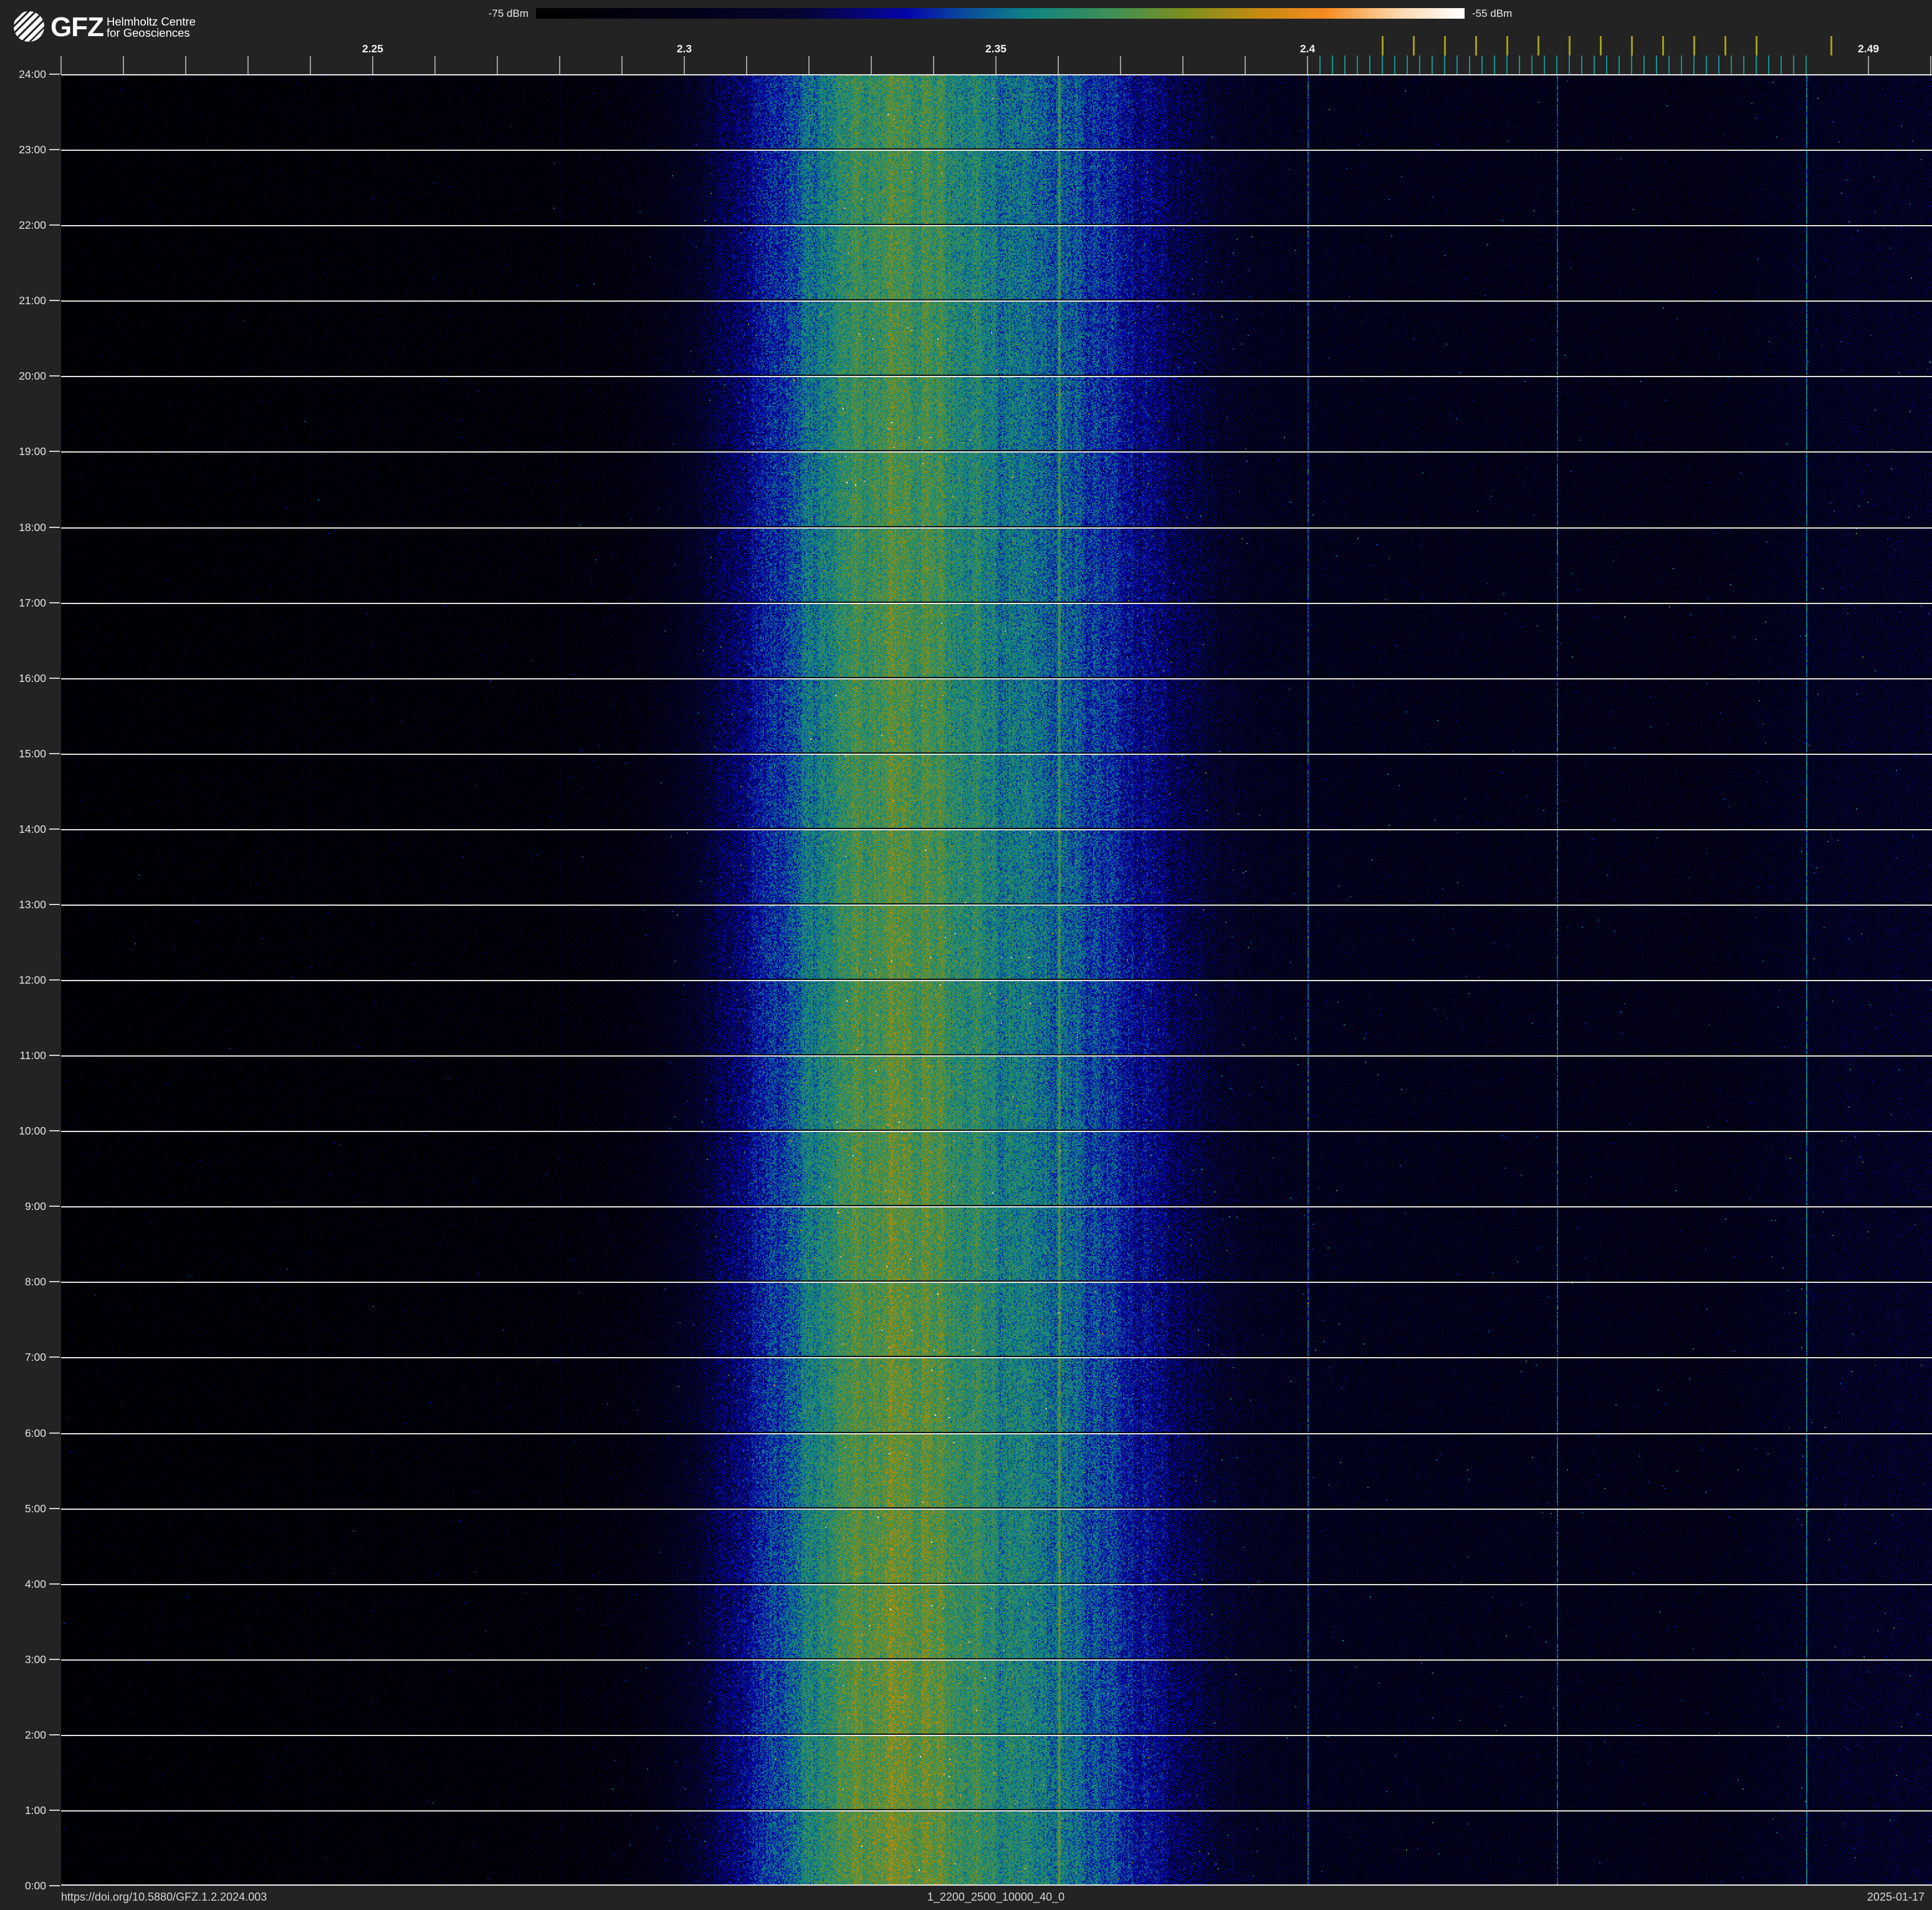 The image size is (1932, 1910). What do you see at coordinates (32, 74) in the screenshot?
I see `time-tick-label: 24:00` at bounding box center [32, 74].